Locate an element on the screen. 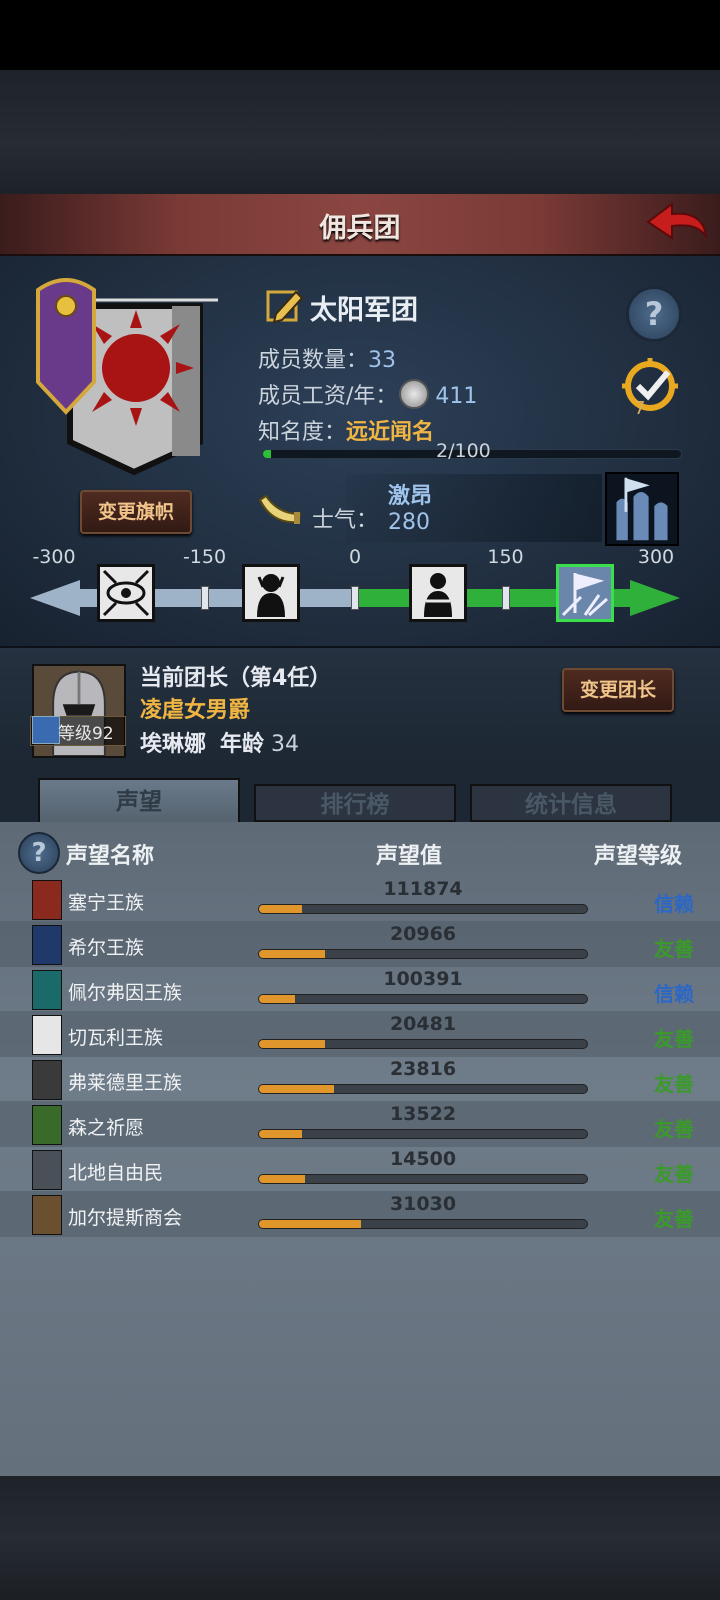  stone-footer-texture is located at coordinates (360, 1538).